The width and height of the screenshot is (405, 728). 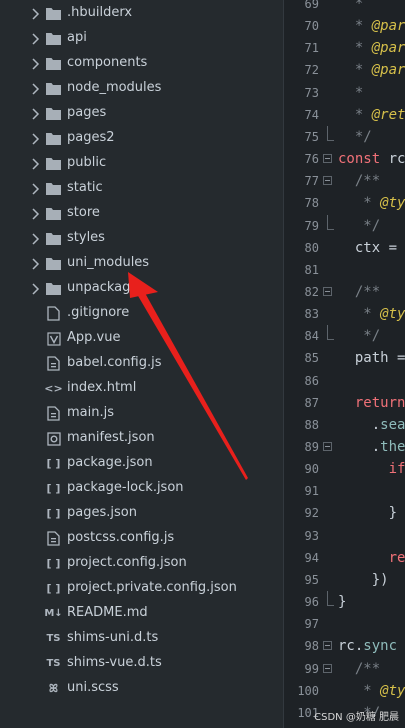 I want to click on folder-item: styles, so click(x=141, y=238).